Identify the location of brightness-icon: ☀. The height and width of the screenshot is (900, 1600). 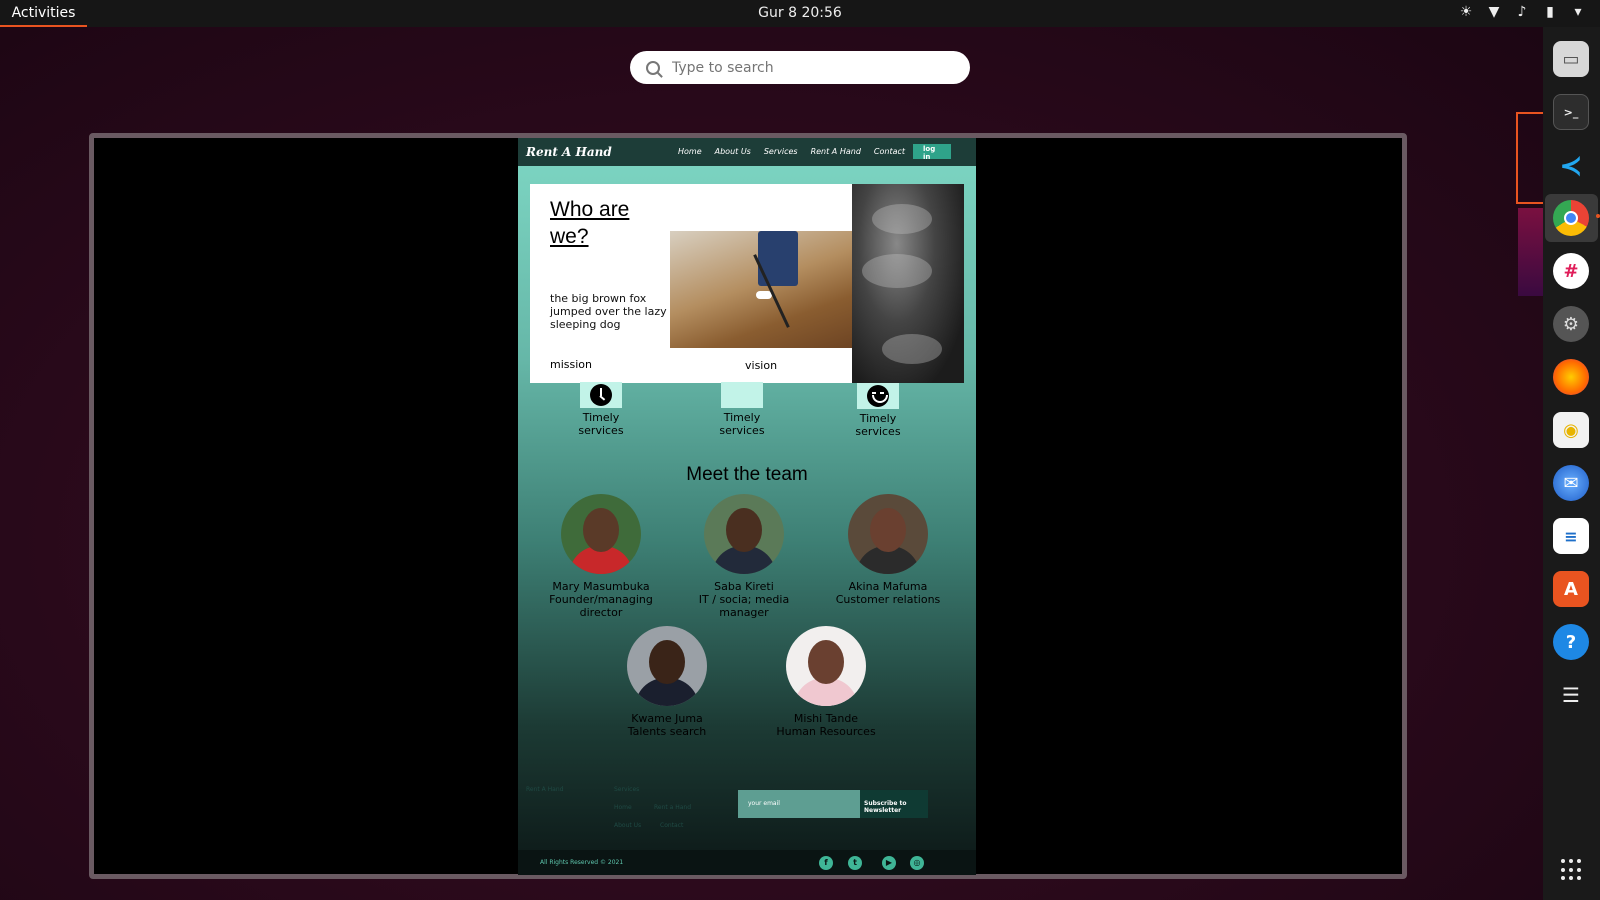
(1466, 12).